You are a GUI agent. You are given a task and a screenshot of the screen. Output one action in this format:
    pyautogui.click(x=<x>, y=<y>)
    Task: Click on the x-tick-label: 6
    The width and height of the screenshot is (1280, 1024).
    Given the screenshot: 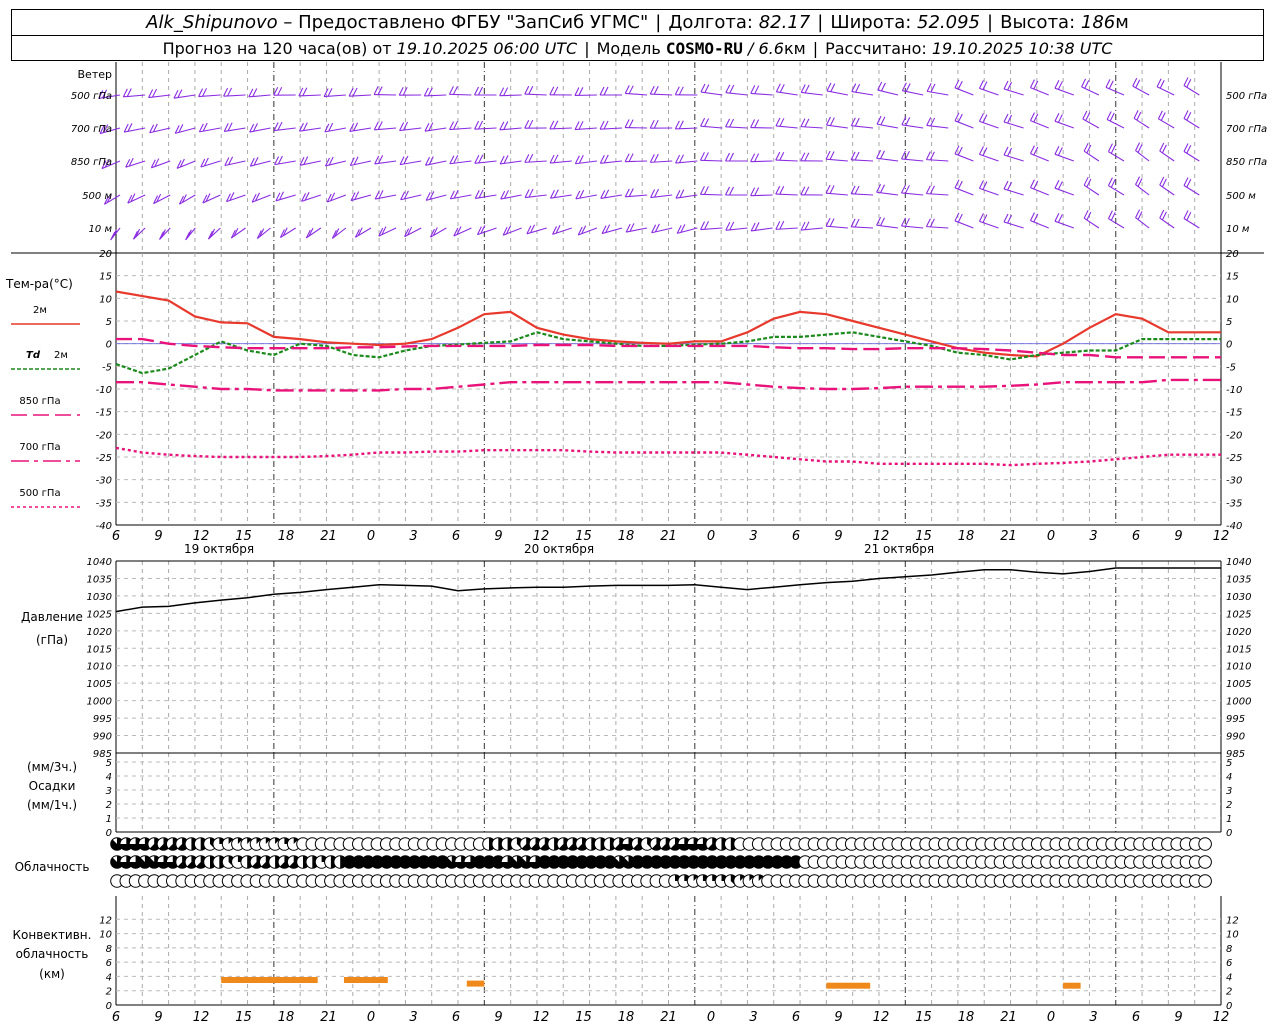 What is the action you would take?
    pyautogui.click(x=1136, y=1017)
    